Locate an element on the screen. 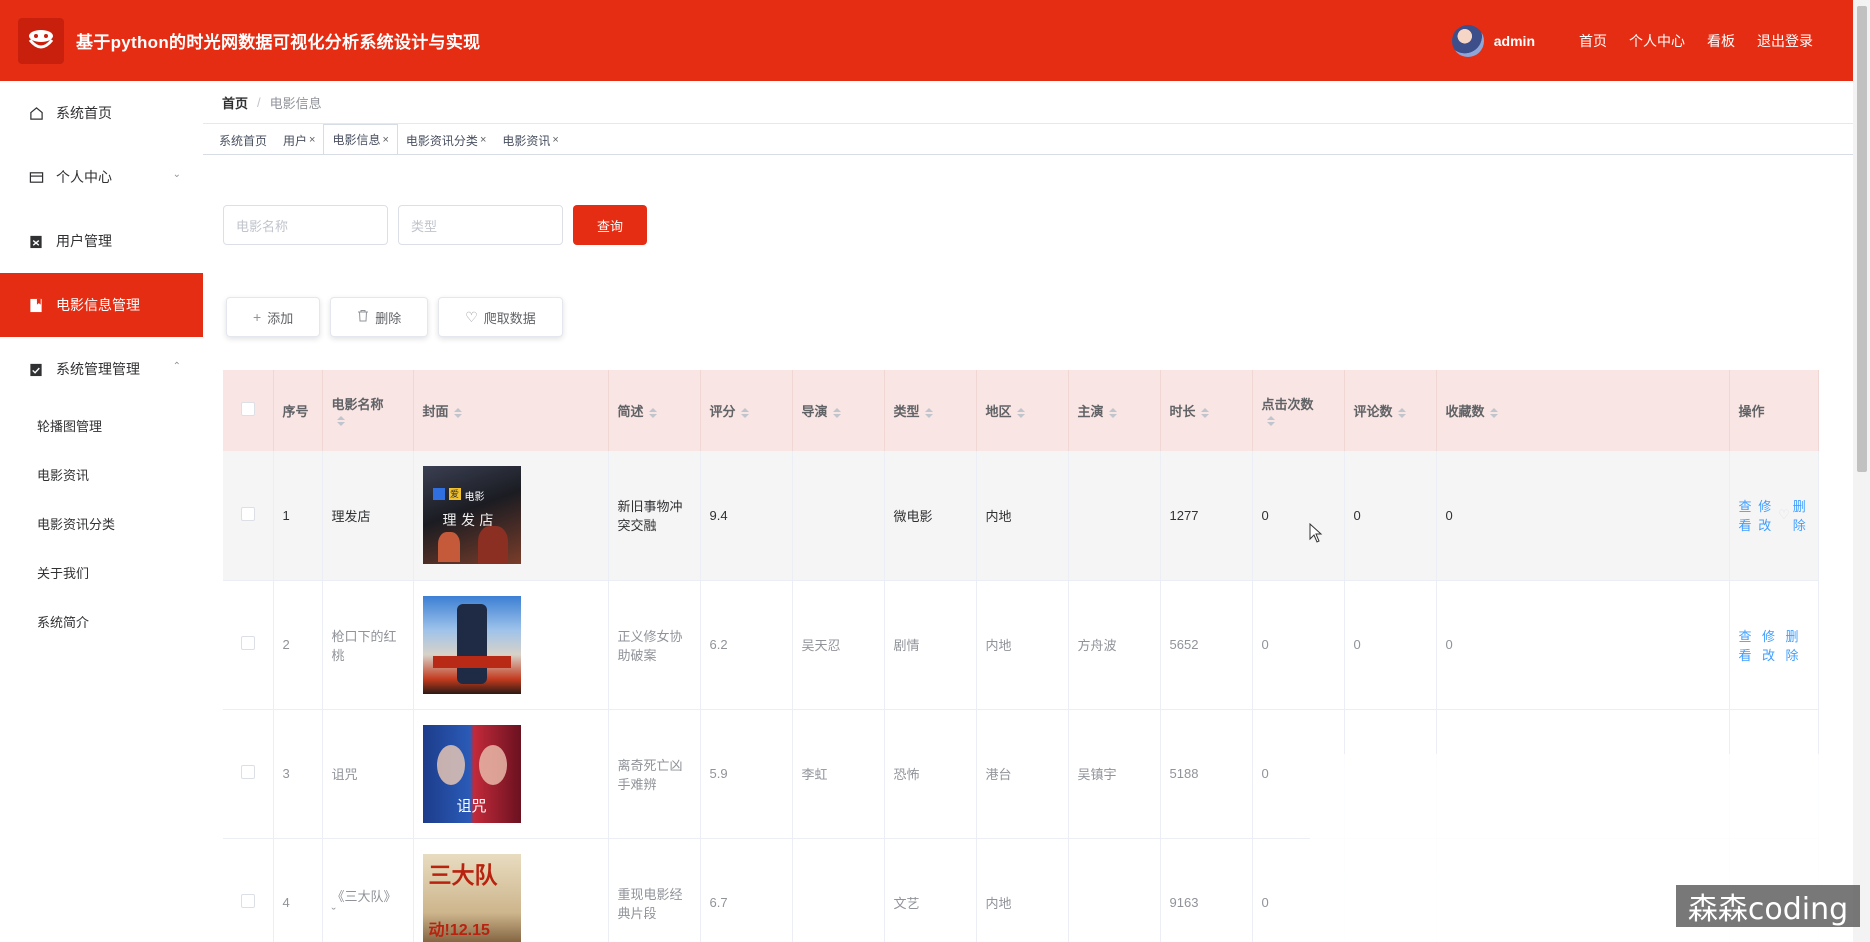 Image resolution: width=1870 pixels, height=942 pixels. tab-news: 电影资讯 × is located at coordinates (530, 140).